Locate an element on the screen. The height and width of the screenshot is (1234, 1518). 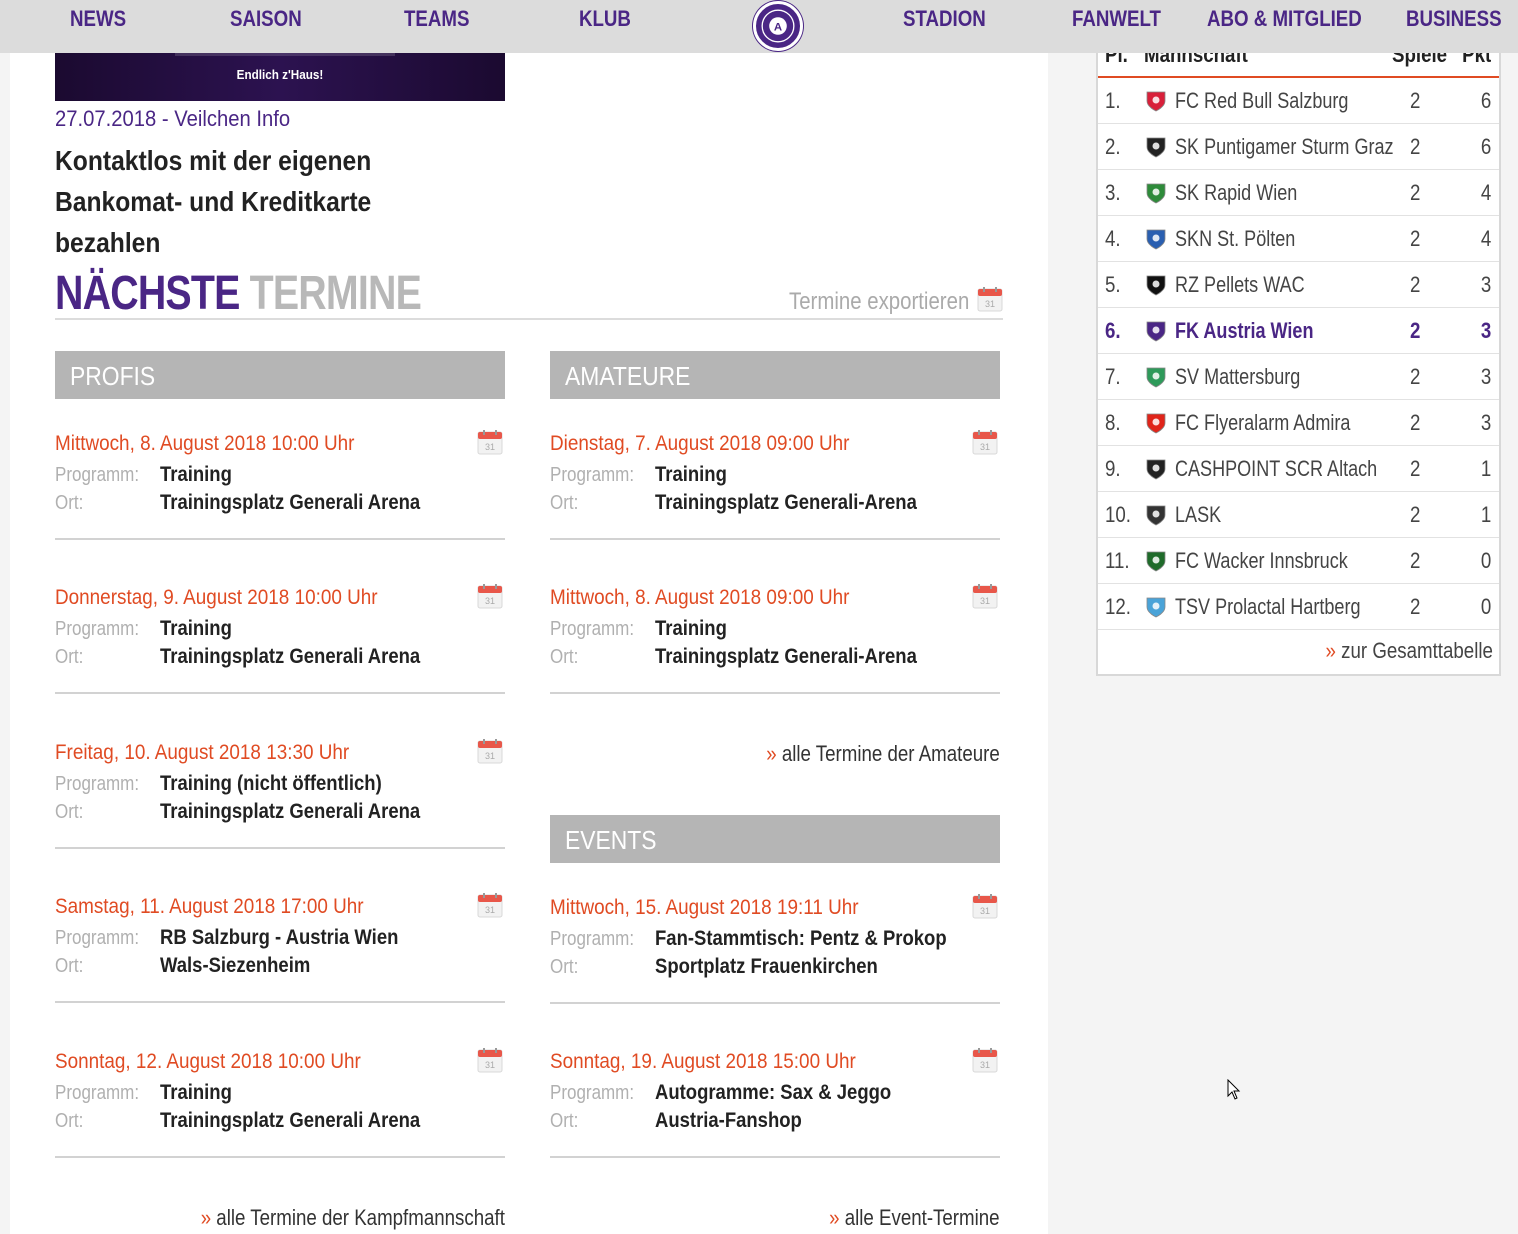
table-row: 11. FC Wacker Innsbruck 2 0 is located at coordinates (1298, 561).